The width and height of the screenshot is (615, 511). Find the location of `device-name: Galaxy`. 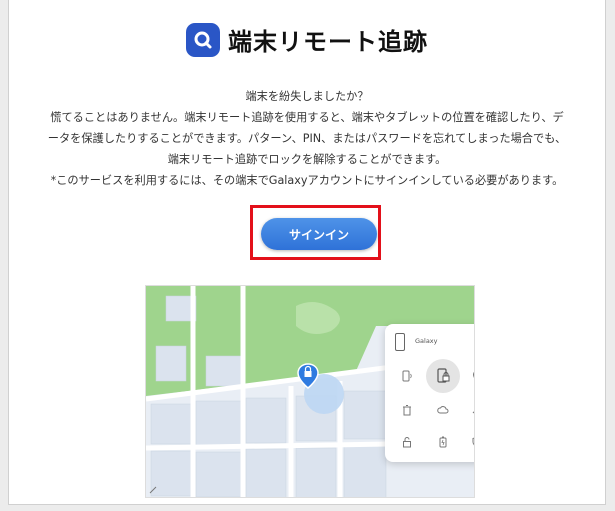

device-name: Galaxy is located at coordinates (426, 341).